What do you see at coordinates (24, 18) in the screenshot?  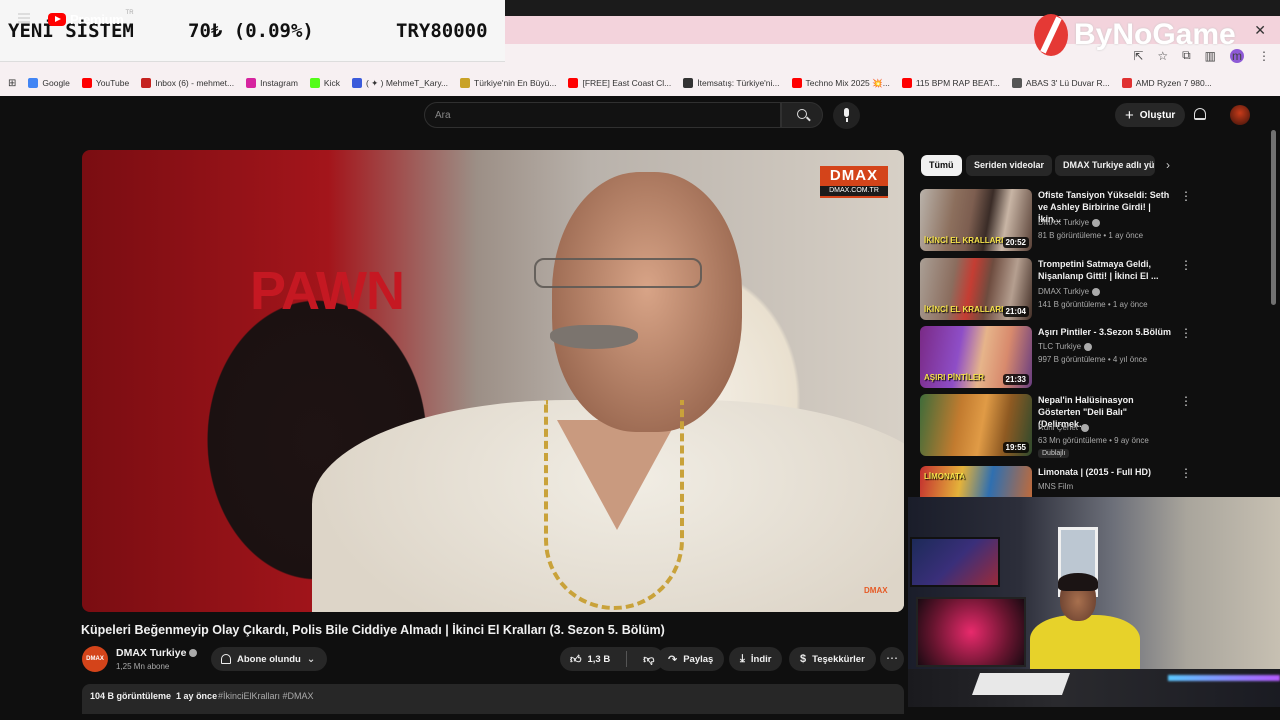 I see `menu-icon` at bounding box center [24, 18].